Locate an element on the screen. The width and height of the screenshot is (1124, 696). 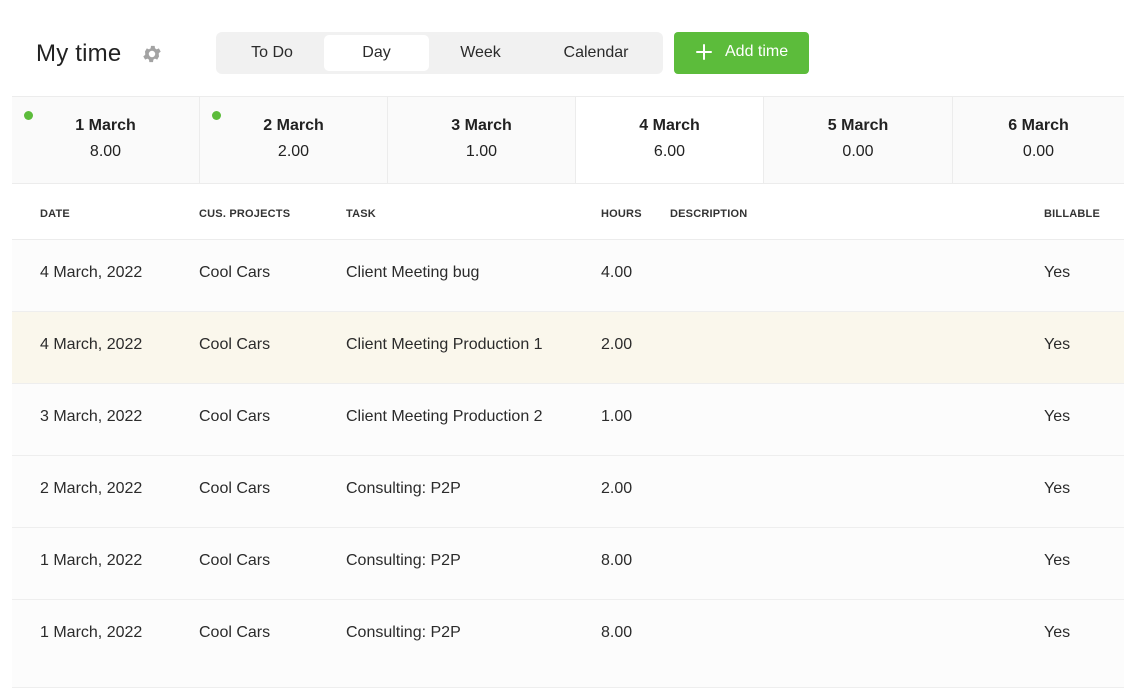
column-header-date: DATE is located at coordinates (55, 214).